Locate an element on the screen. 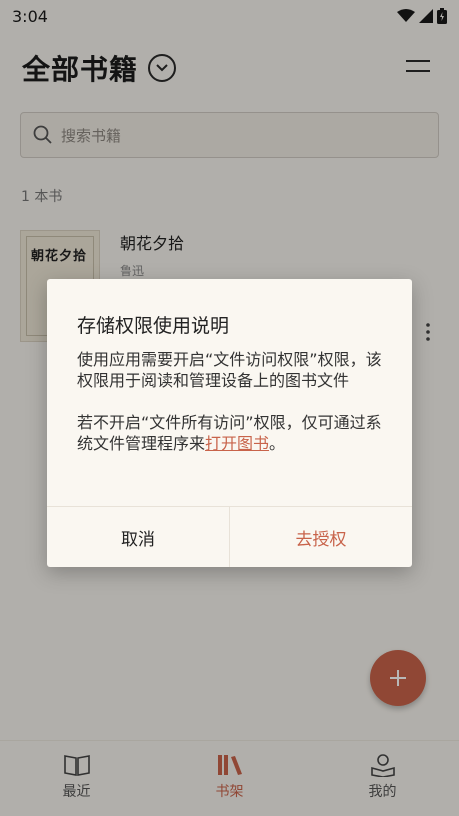  open-book-link: 打开图书 is located at coordinates (237, 443).